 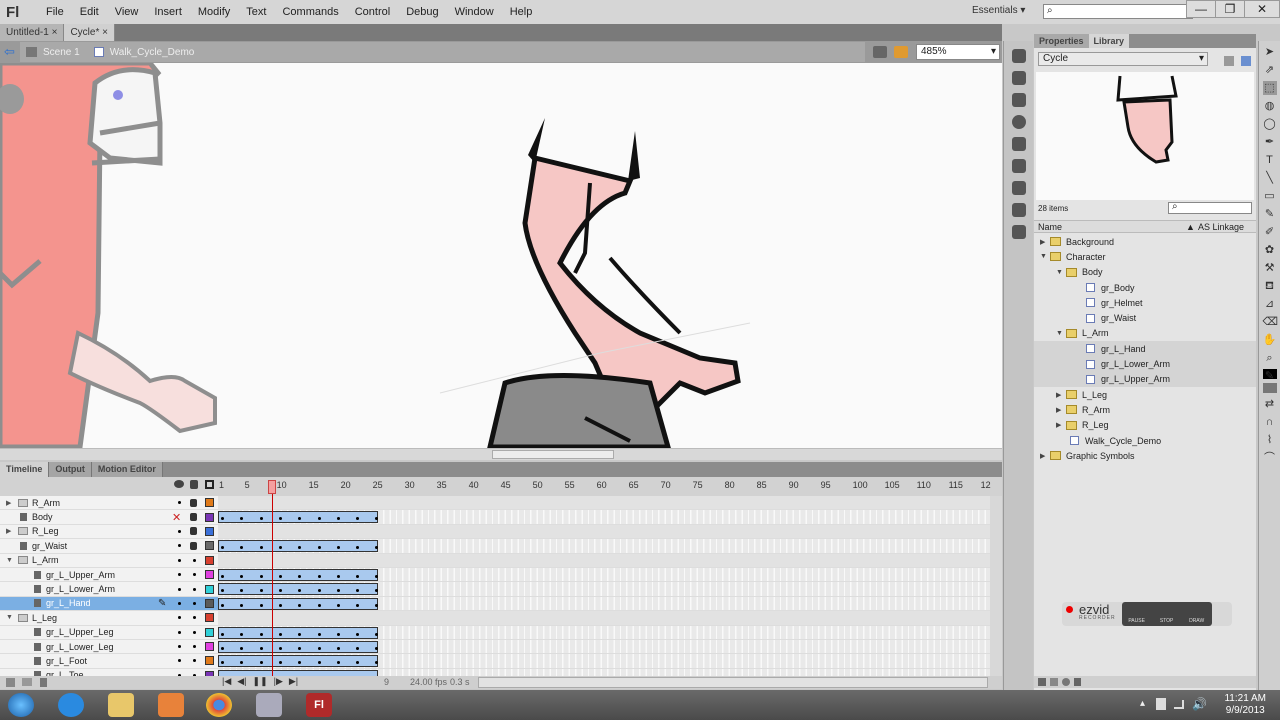 I want to click on hand-tool-icon: ✋, so click(x=1270, y=340).